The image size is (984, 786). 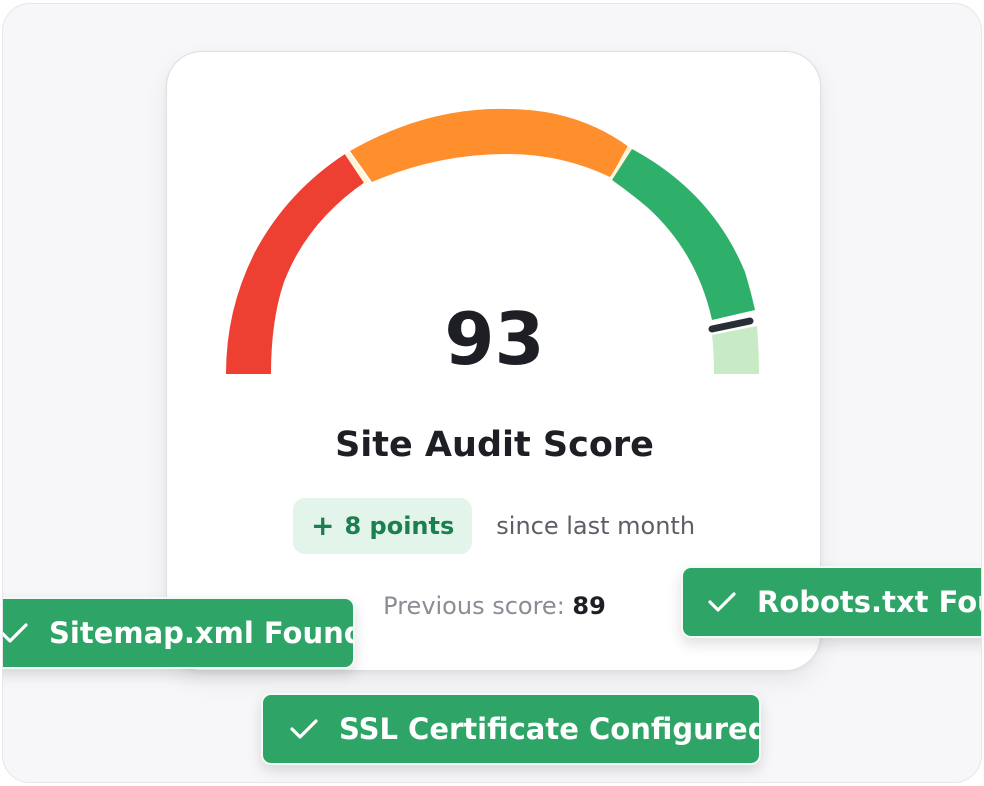 What do you see at coordinates (494, 445) in the screenshot?
I see `card-title: Site Audit Score` at bounding box center [494, 445].